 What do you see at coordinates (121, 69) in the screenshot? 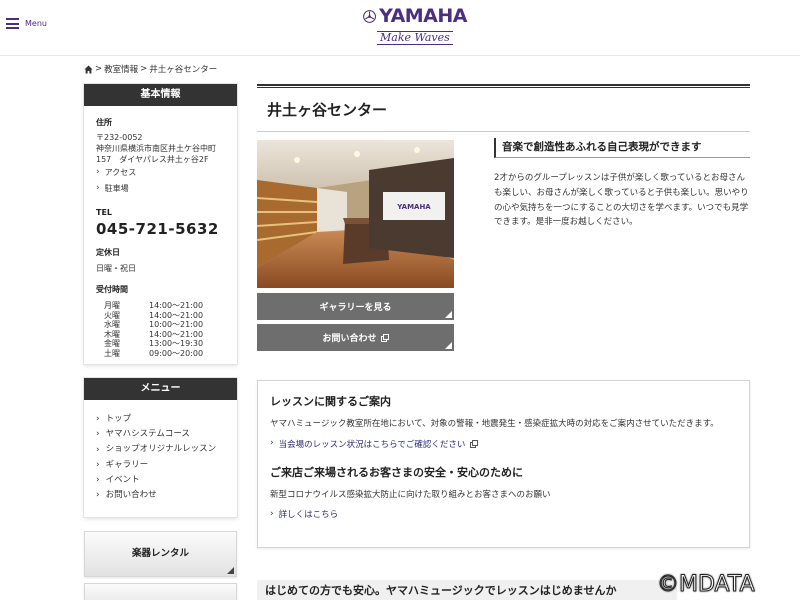
I see `breadcrumb-classroom-info: 教室情報` at bounding box center [121, 69].